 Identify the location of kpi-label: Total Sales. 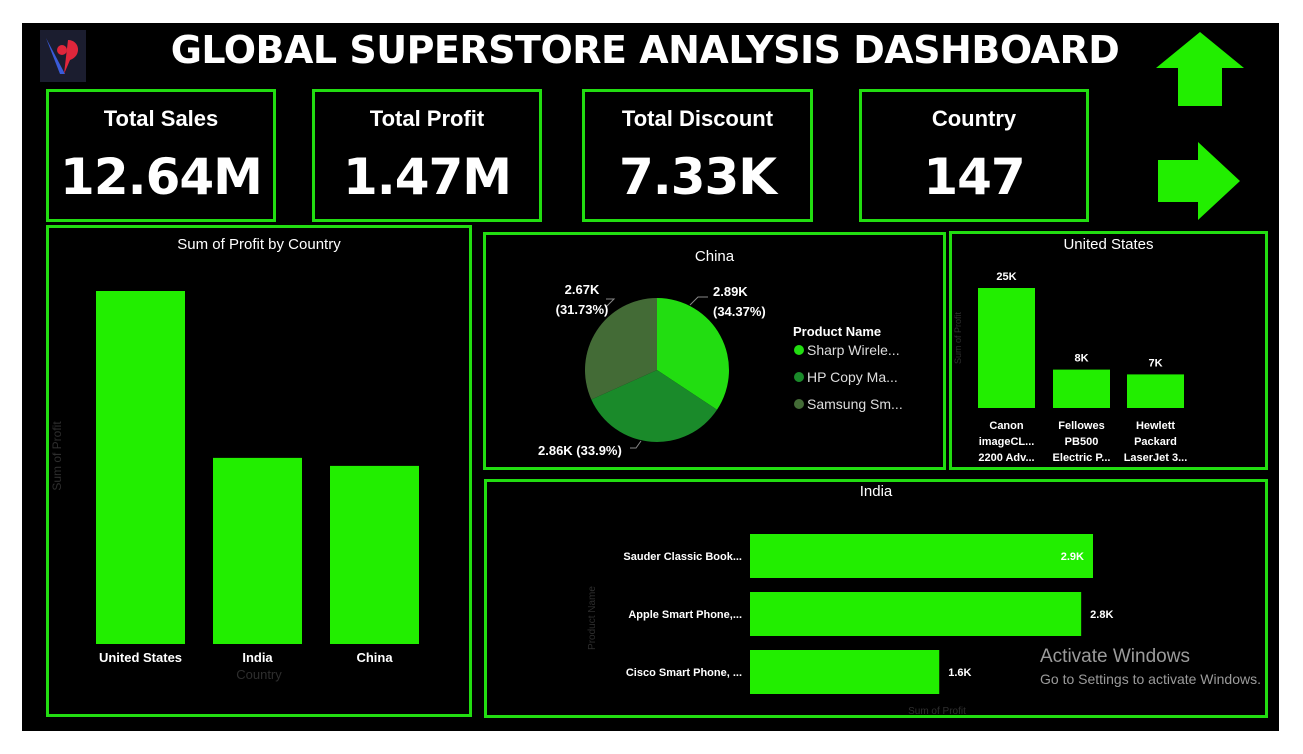
(161, 118).